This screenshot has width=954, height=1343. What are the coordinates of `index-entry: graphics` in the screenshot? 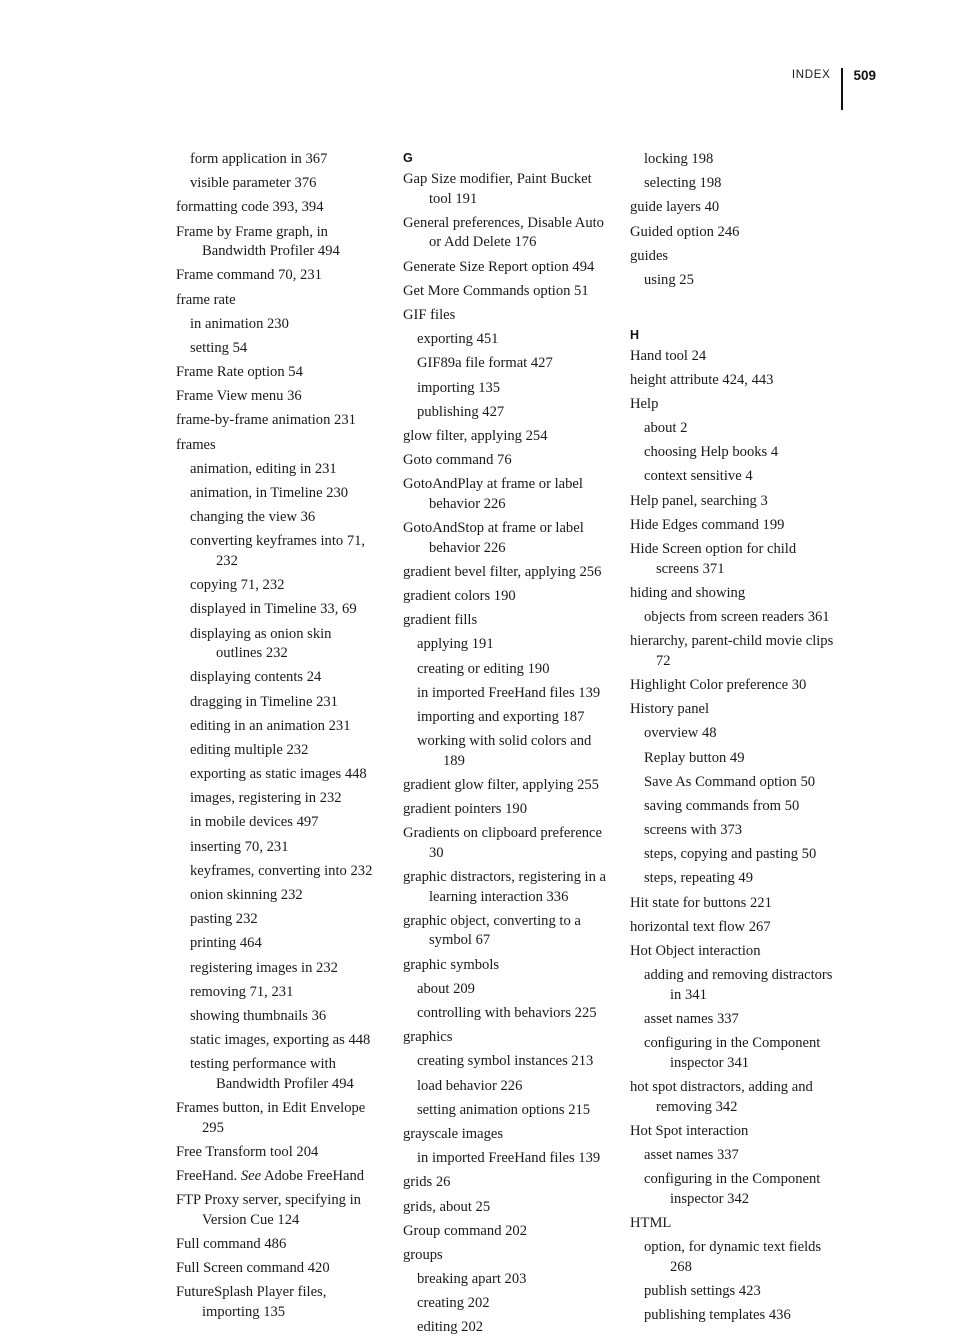 It's located at (428, 1037).